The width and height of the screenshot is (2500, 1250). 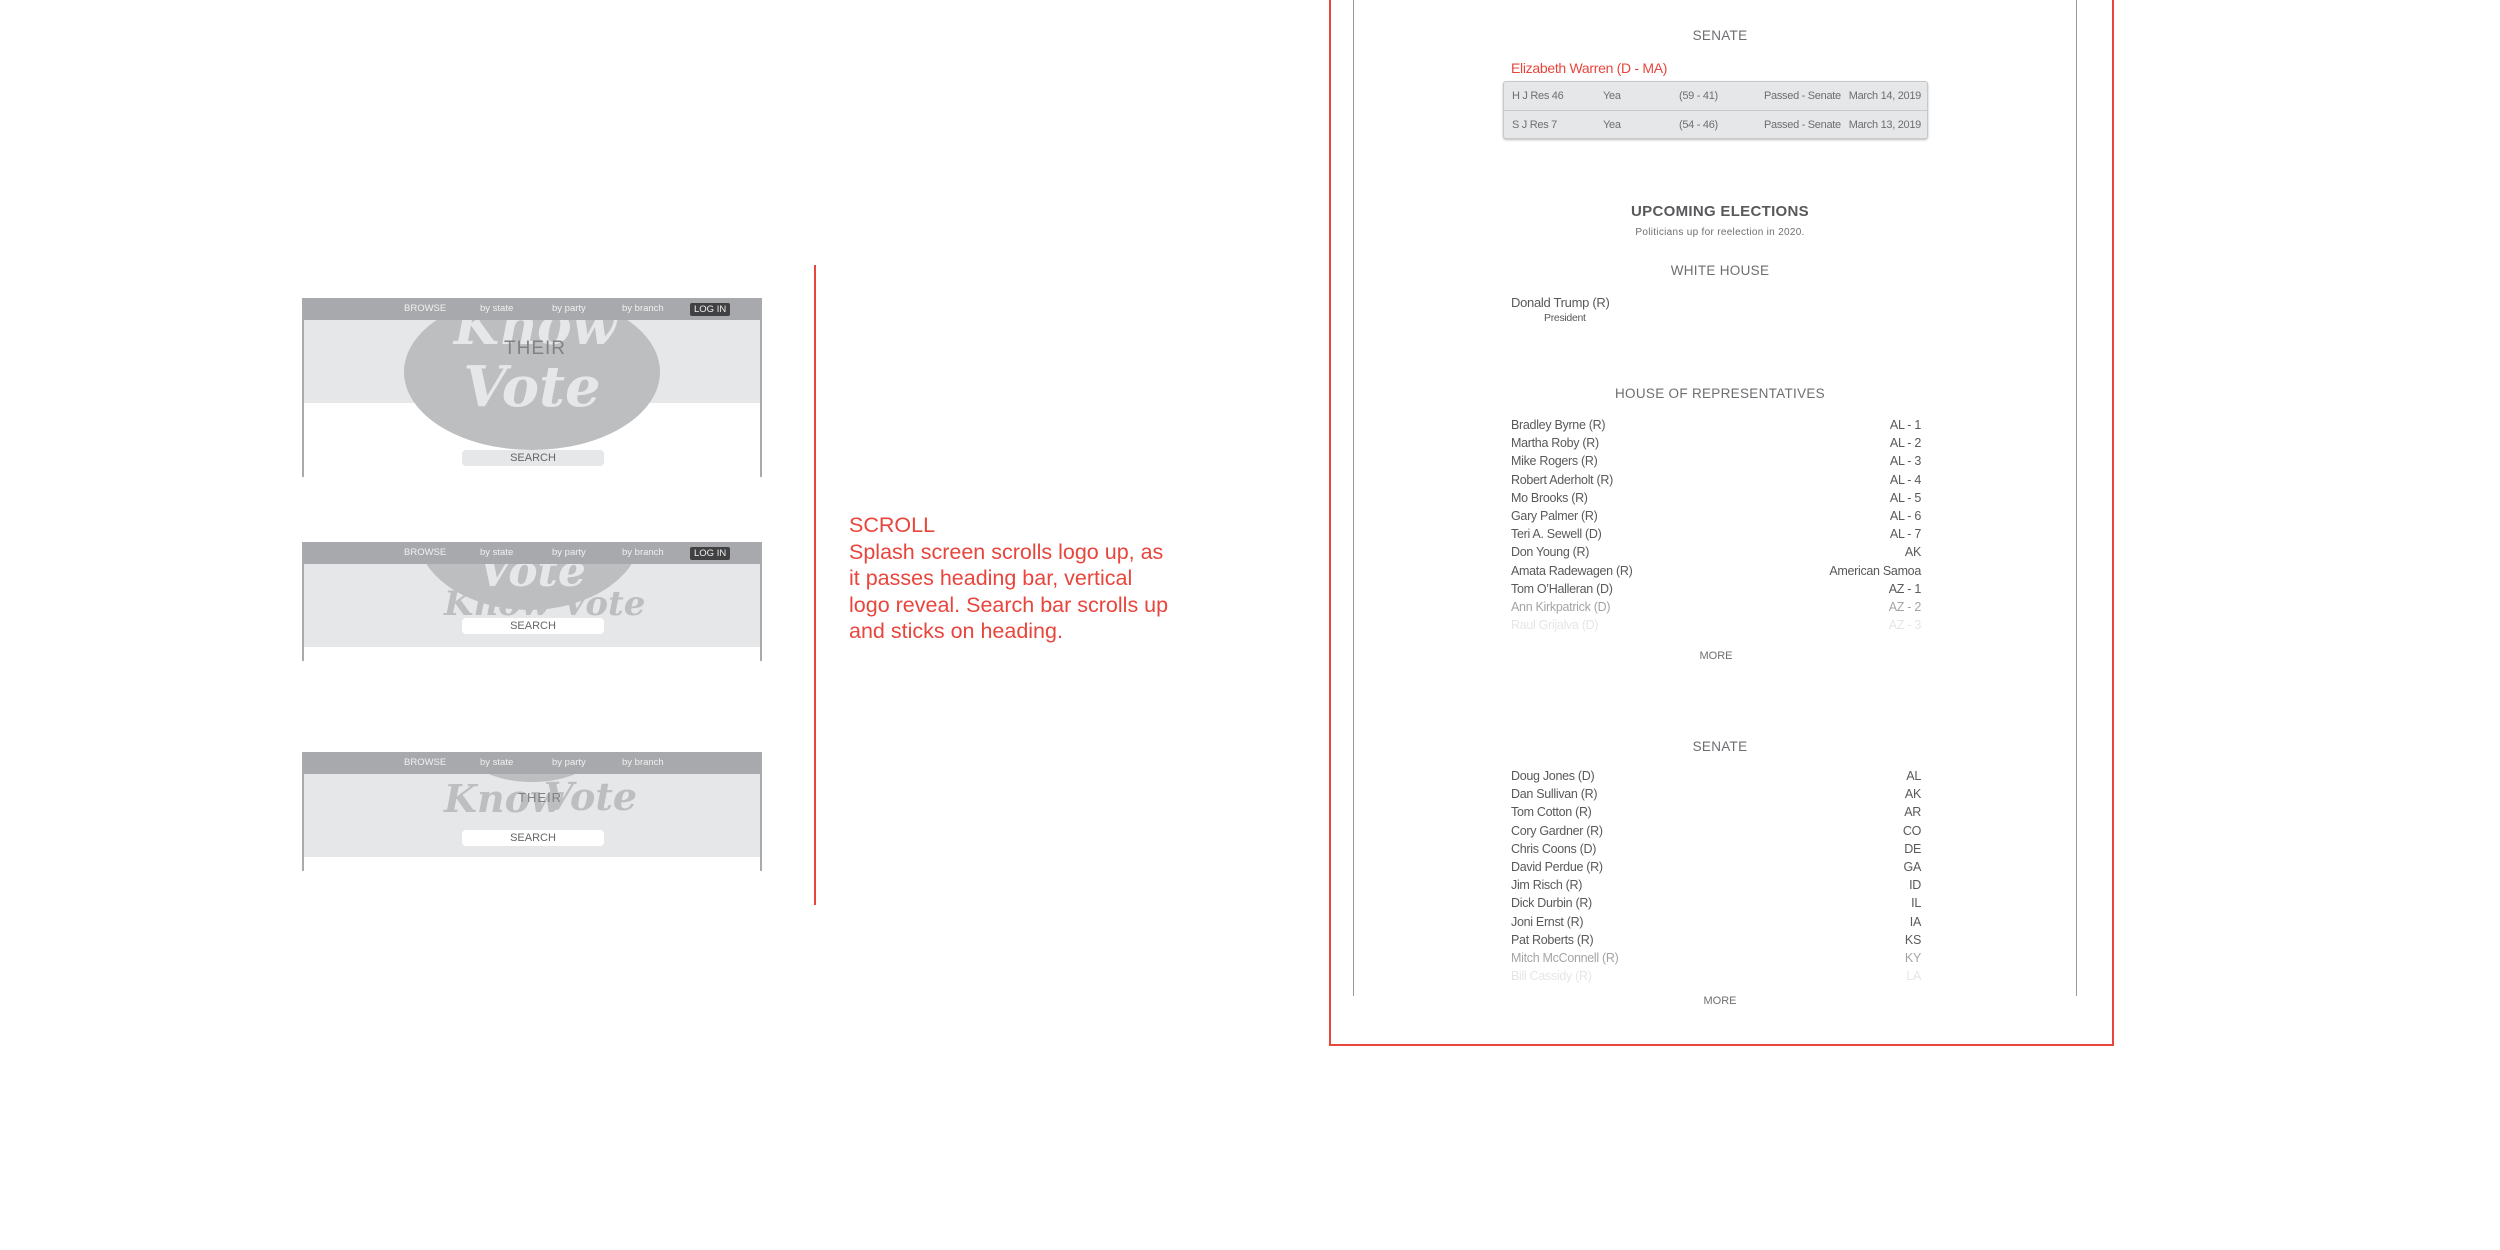 I want to click on politician-name: Cory Gardner (R), so click(x=1557, y=830).